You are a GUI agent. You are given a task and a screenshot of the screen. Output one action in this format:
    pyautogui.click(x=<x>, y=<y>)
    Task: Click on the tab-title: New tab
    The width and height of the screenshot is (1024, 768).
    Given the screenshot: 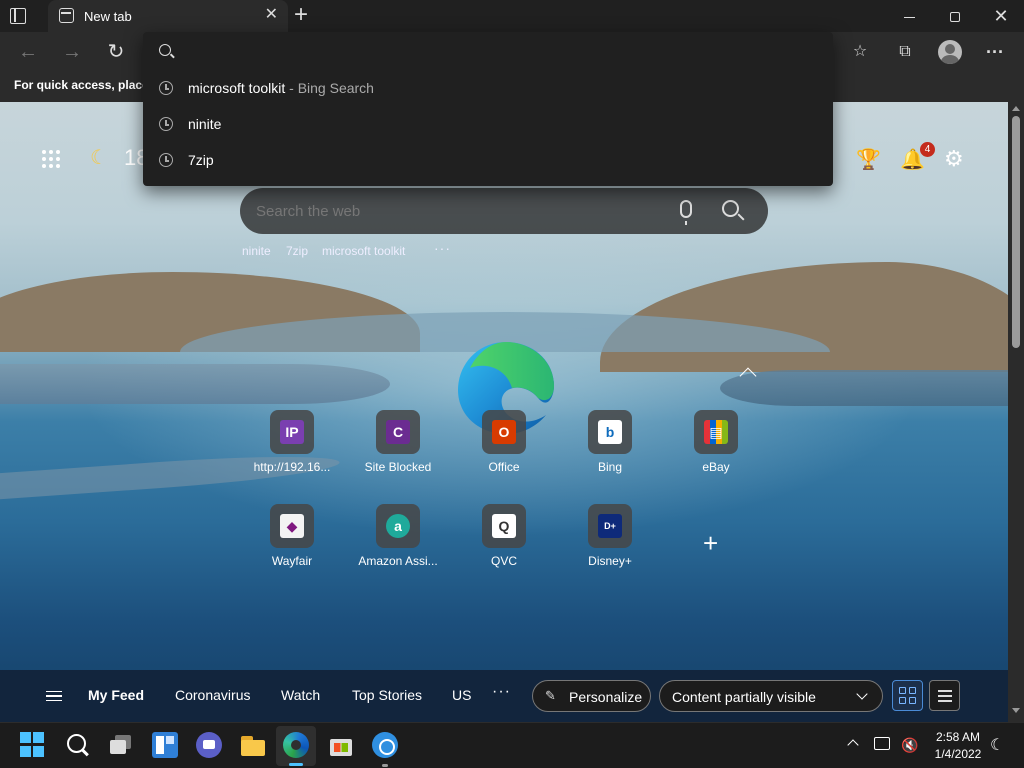 What is the action you would take?
    pyautogui.click(x=108, y=16)
    